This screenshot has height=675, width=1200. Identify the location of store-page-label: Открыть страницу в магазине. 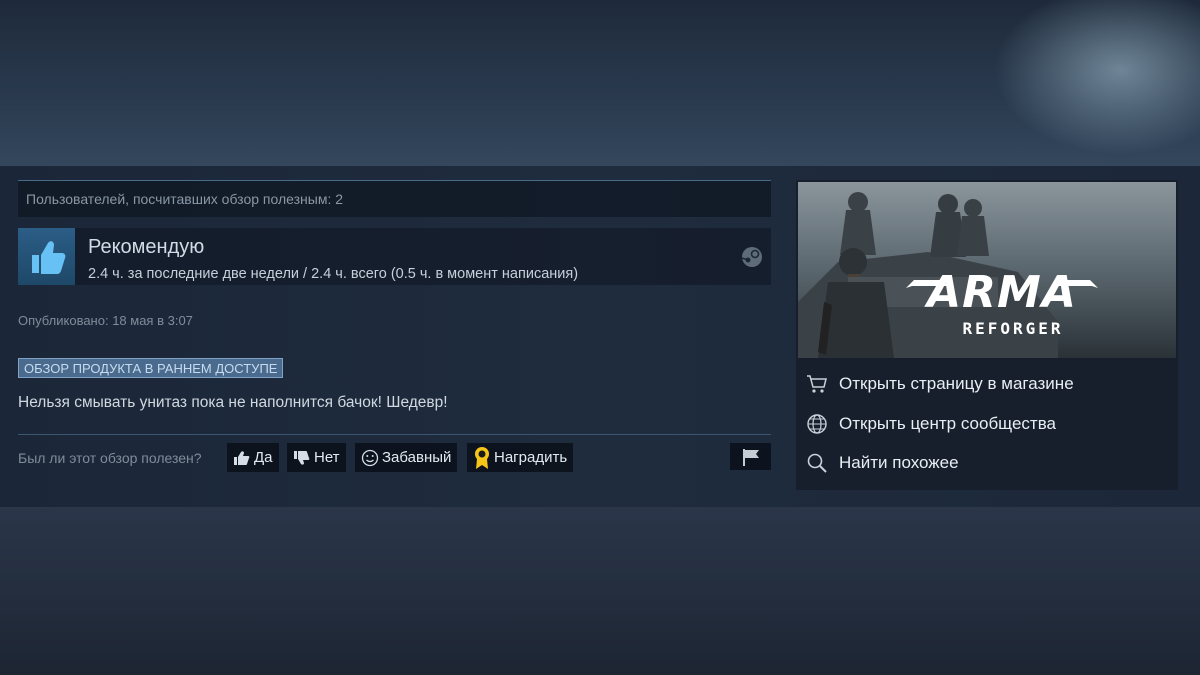
(956, 383).